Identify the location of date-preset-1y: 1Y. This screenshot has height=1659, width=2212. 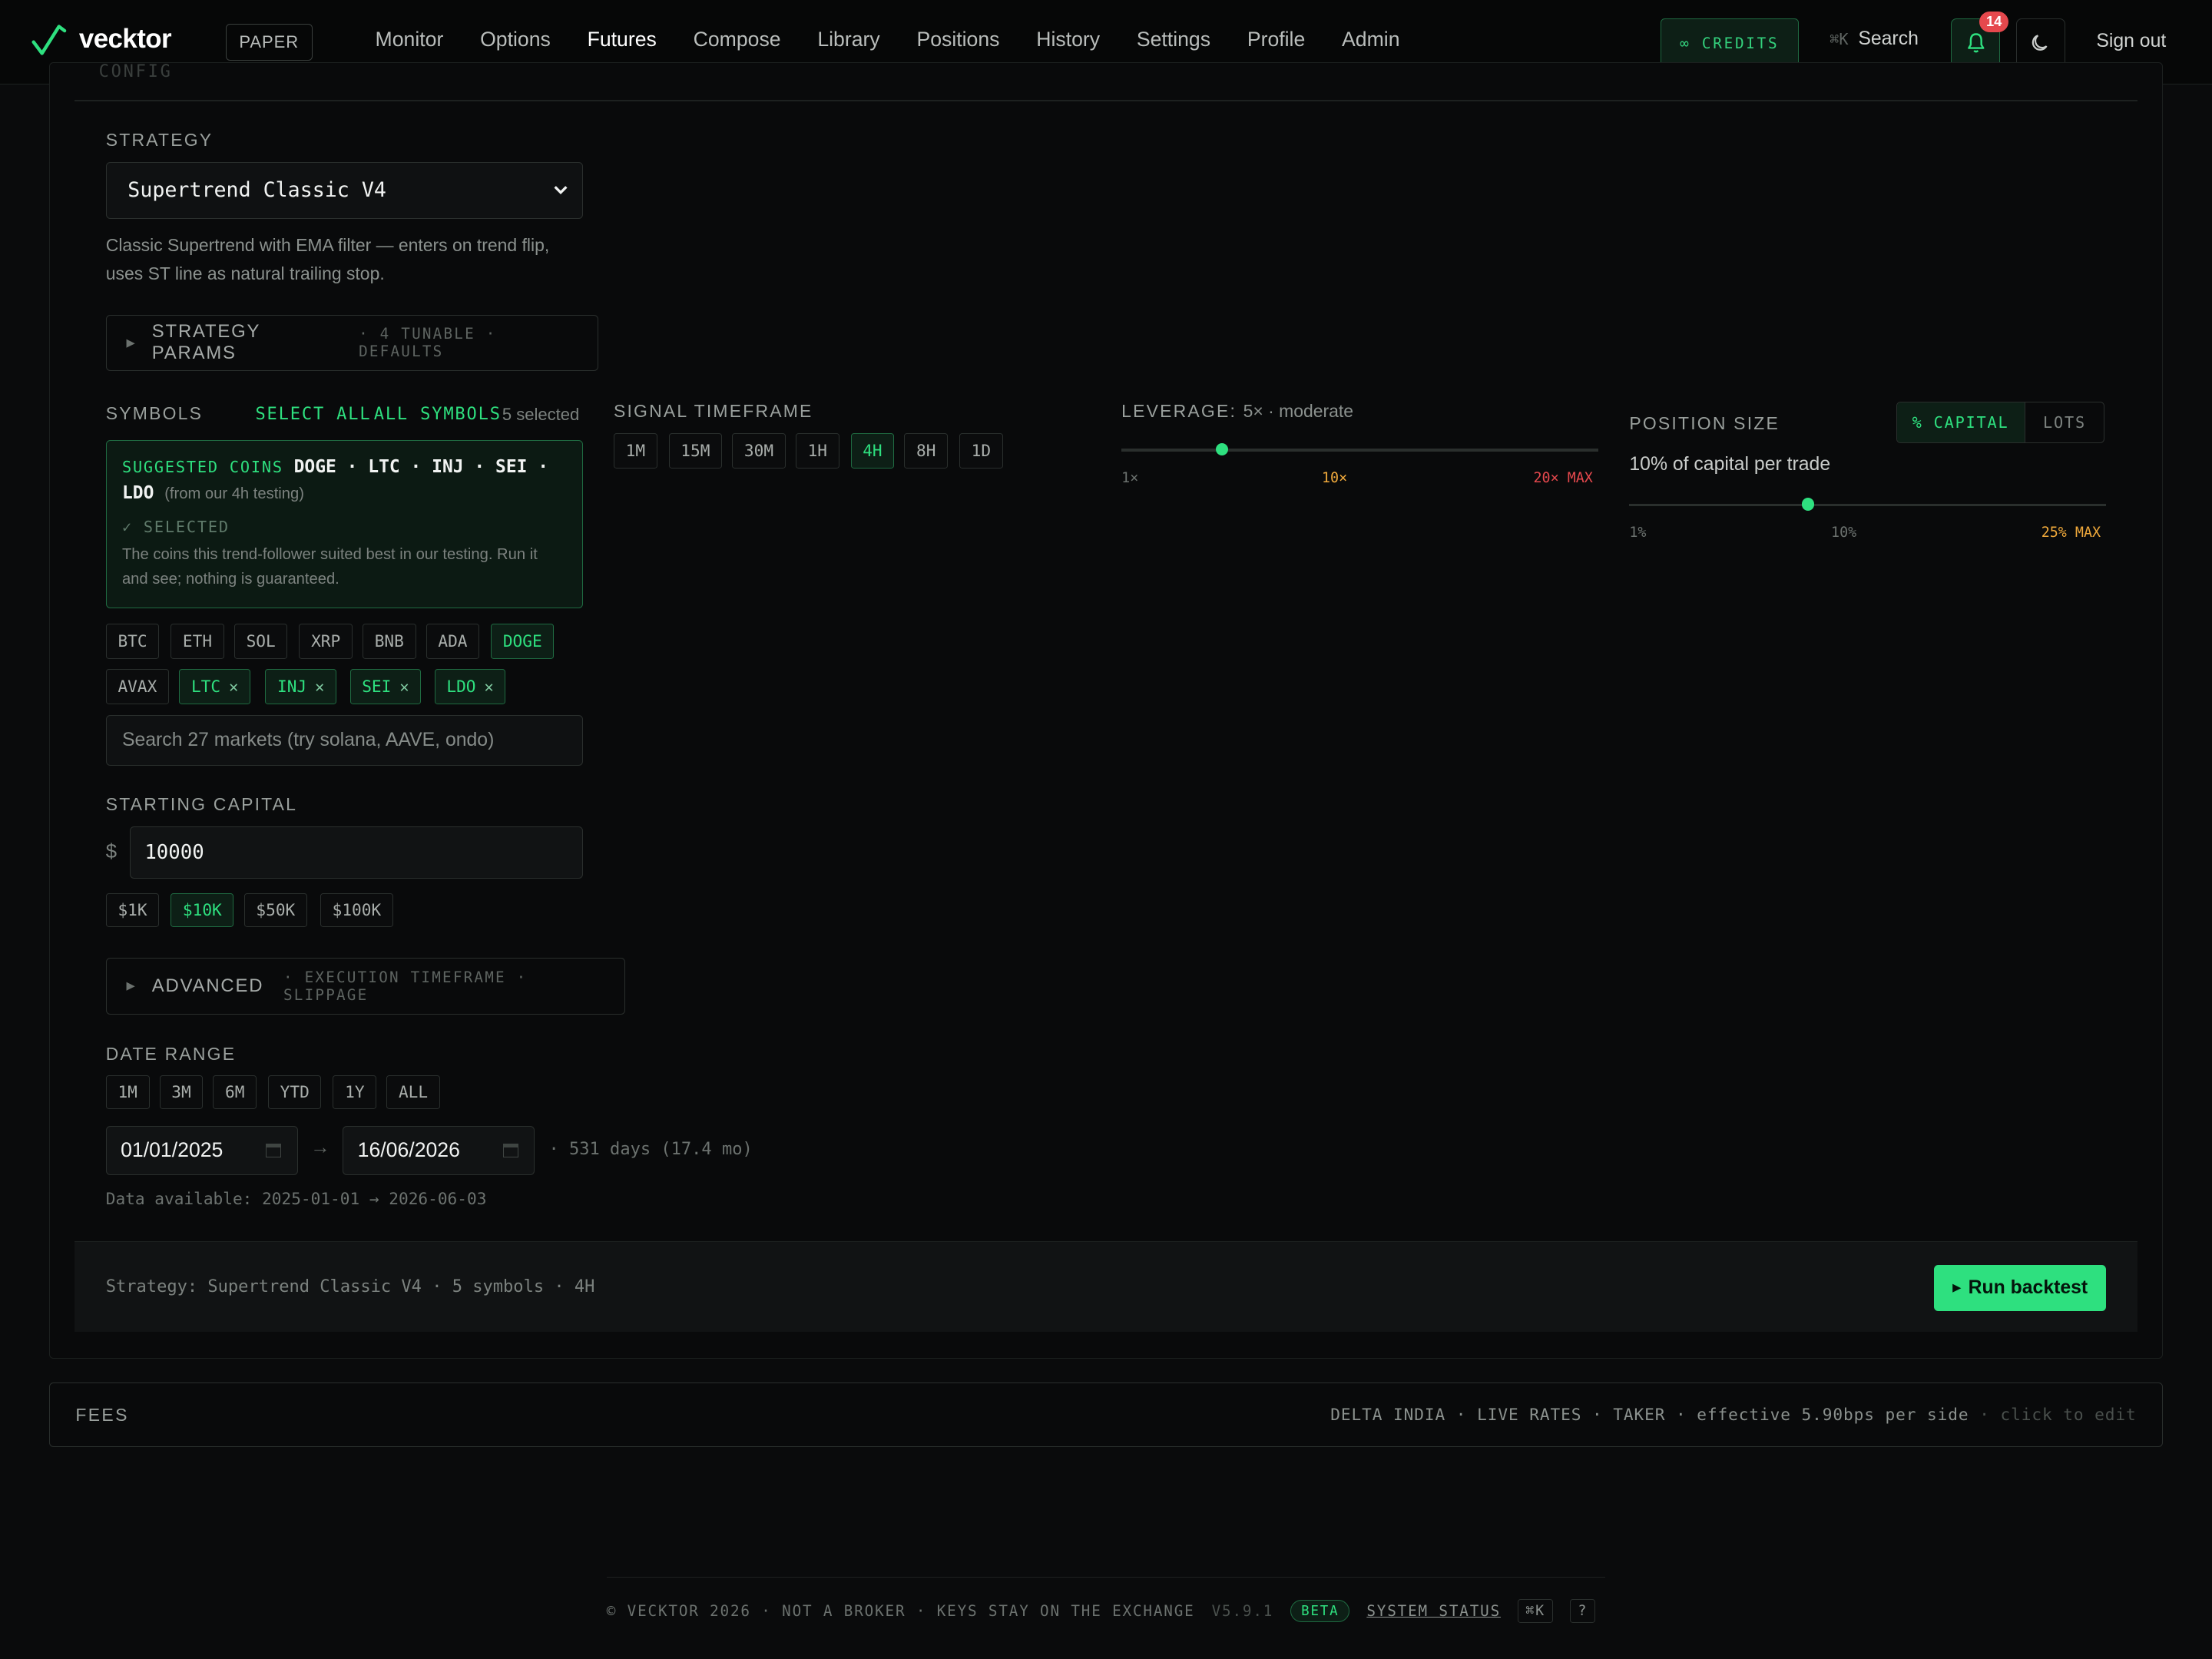
(355, 1092).